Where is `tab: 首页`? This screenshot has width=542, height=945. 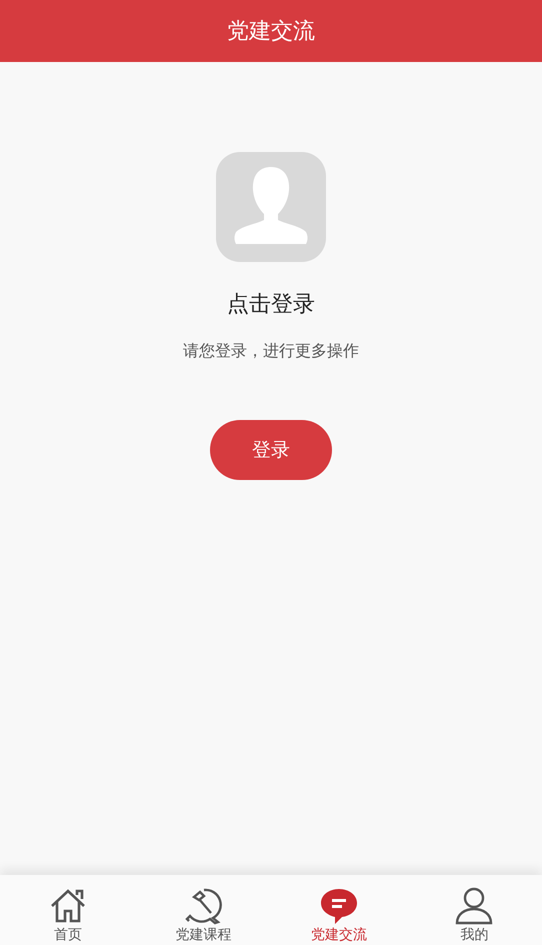 tab: 首页 is located at coordinates (68, 910).